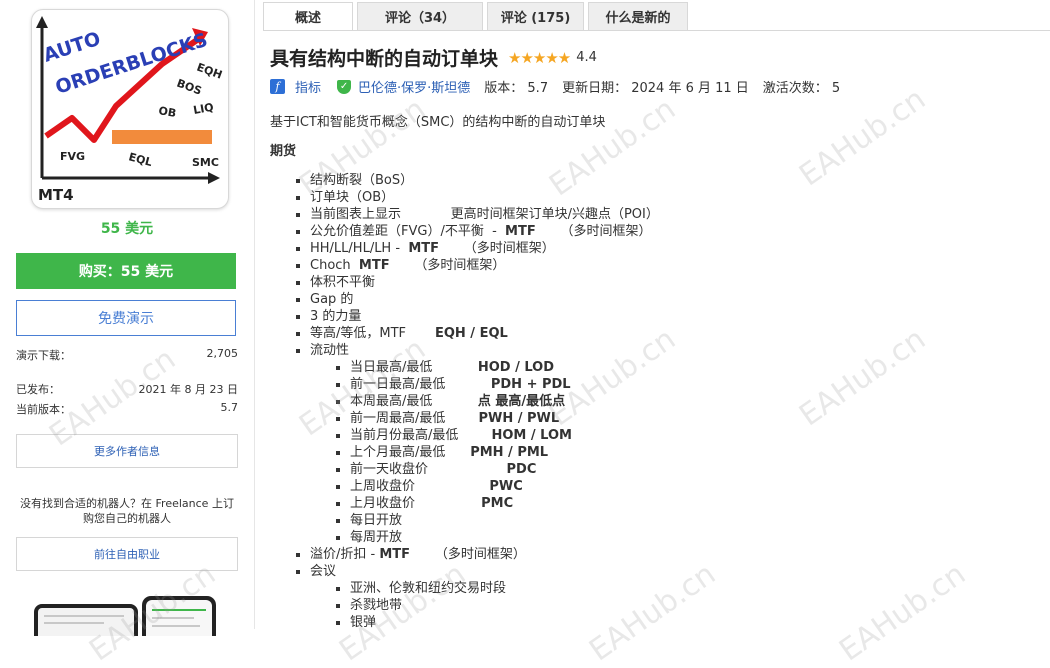  I want to click on list-item-emphasis: PDH + PDL, so click(530, 384).